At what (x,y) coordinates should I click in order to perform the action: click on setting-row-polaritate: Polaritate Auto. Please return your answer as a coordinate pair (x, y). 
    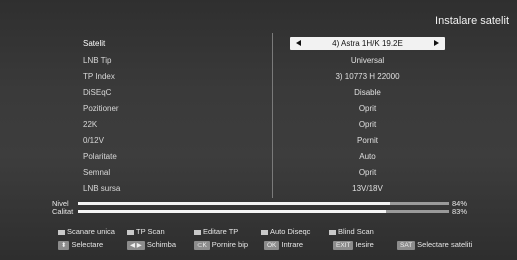
    Looking at the image, I should click on (258, 157).